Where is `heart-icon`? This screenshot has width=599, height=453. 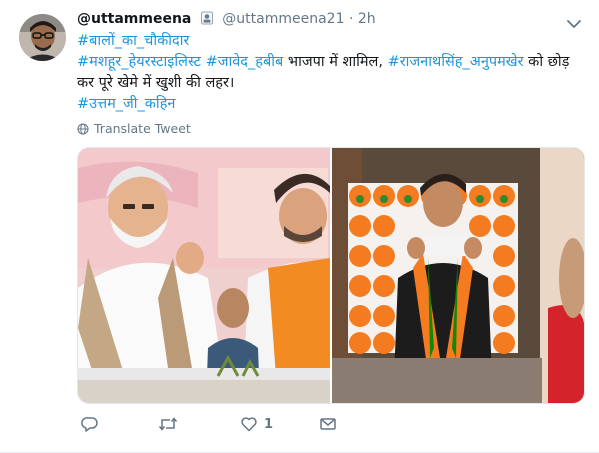 heart-icon is located at coordinates (249, 424).